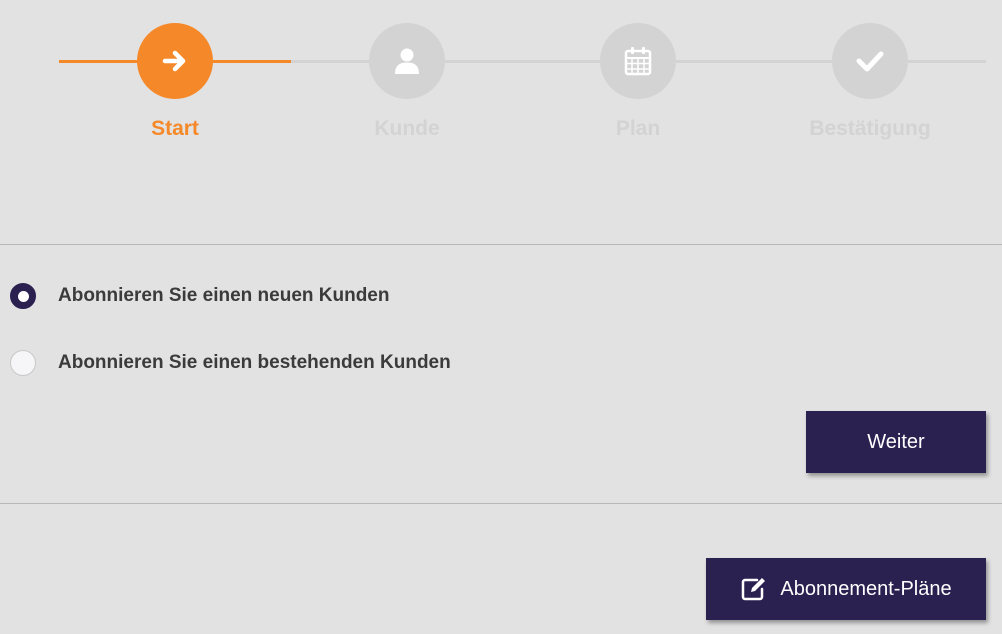  Describe the element at coordinates (254, 362) in the screenshot. I see `option-existing-customer-label: Abonnieren Sie einen bestehenden Kunden` at that location.